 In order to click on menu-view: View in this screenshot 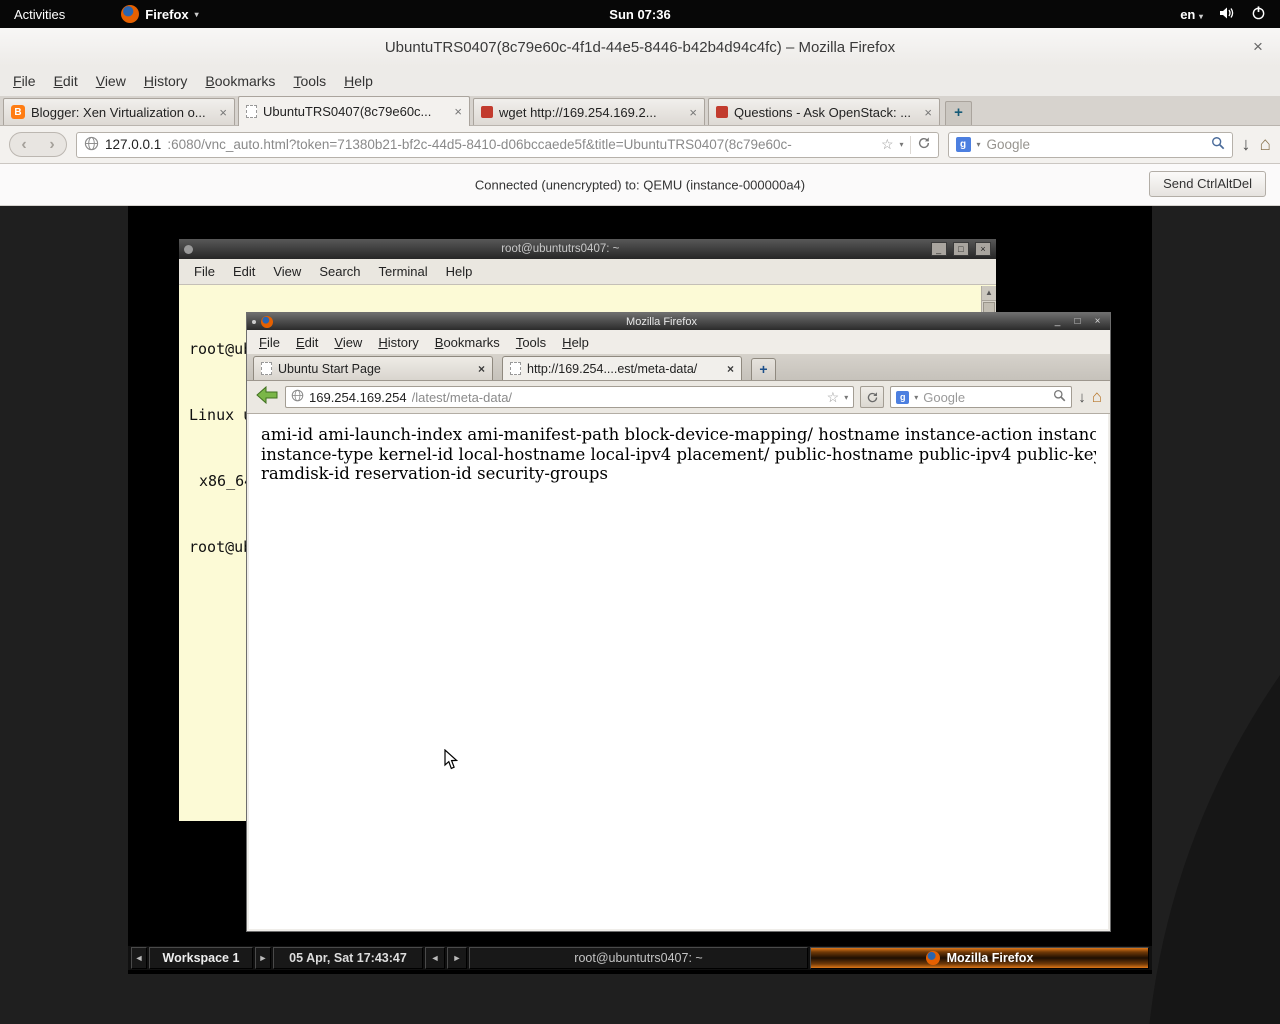, I will do `click(348, 342)`.